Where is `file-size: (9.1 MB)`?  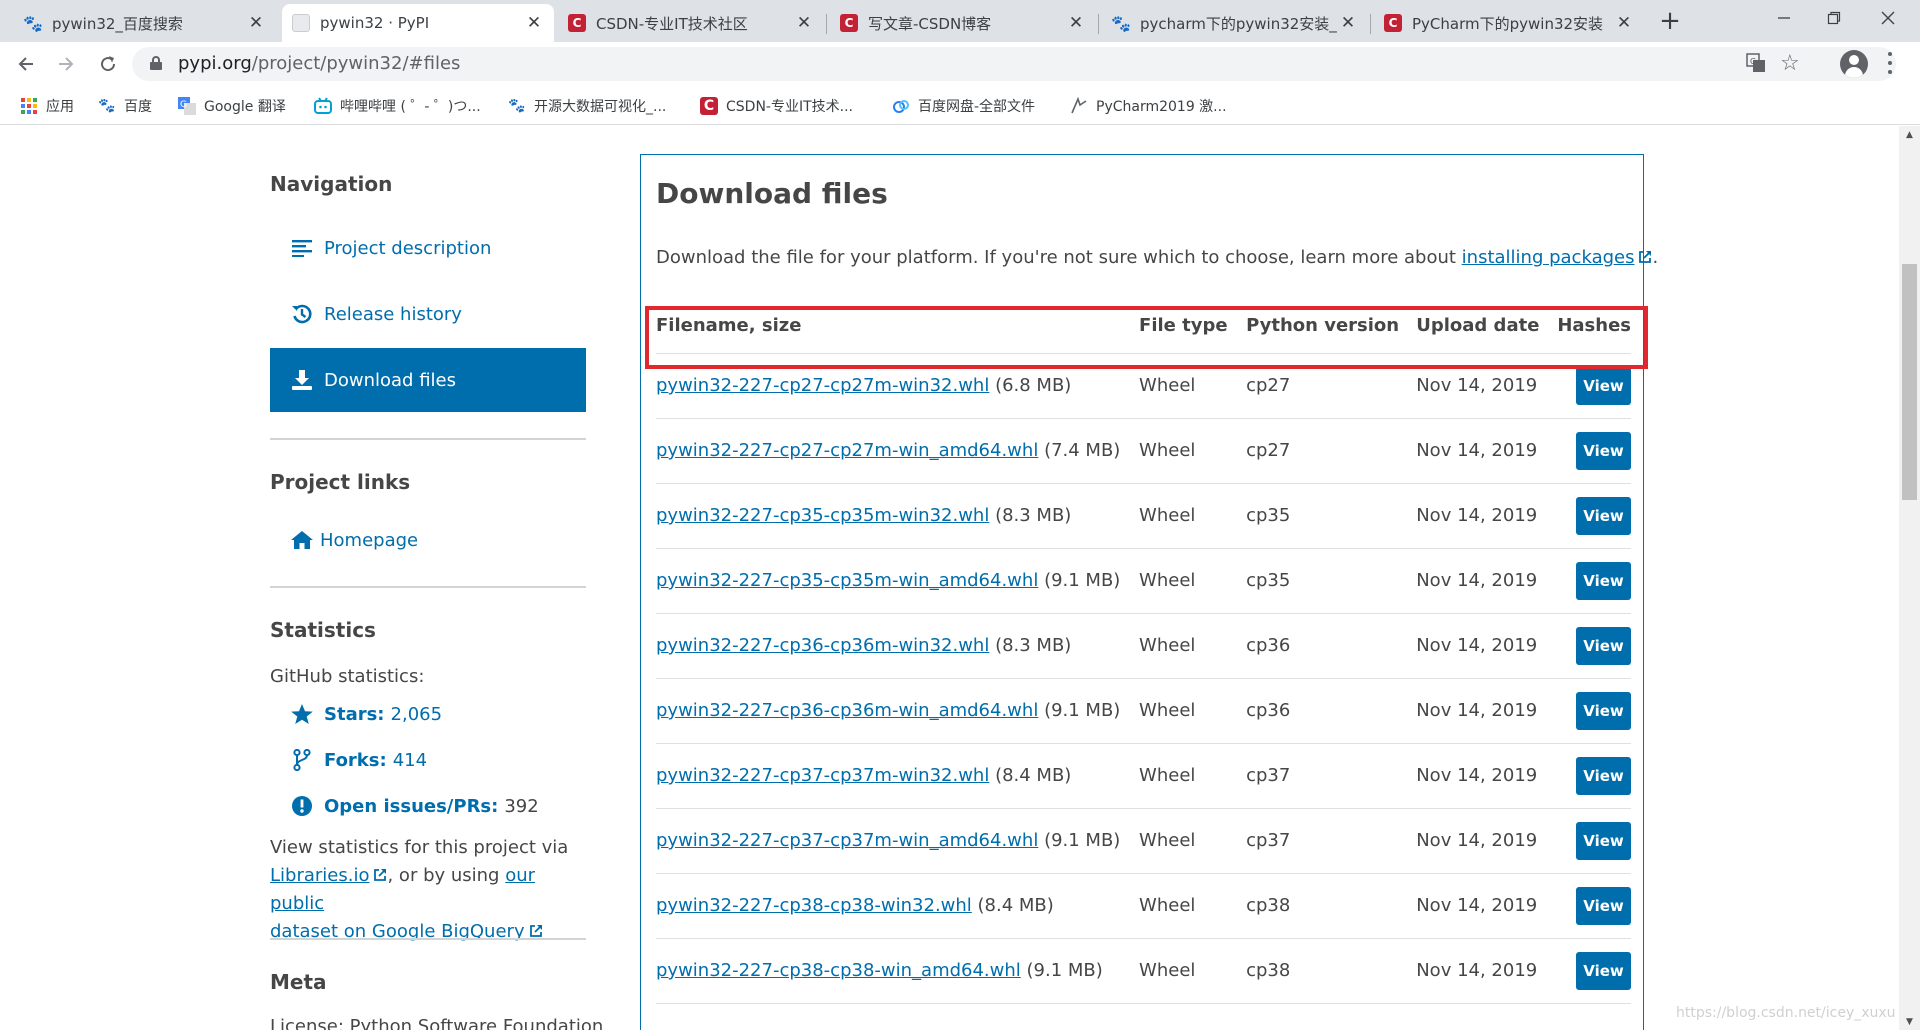
file-size: (9.1 MB) is located at coordinates (1082, 840).